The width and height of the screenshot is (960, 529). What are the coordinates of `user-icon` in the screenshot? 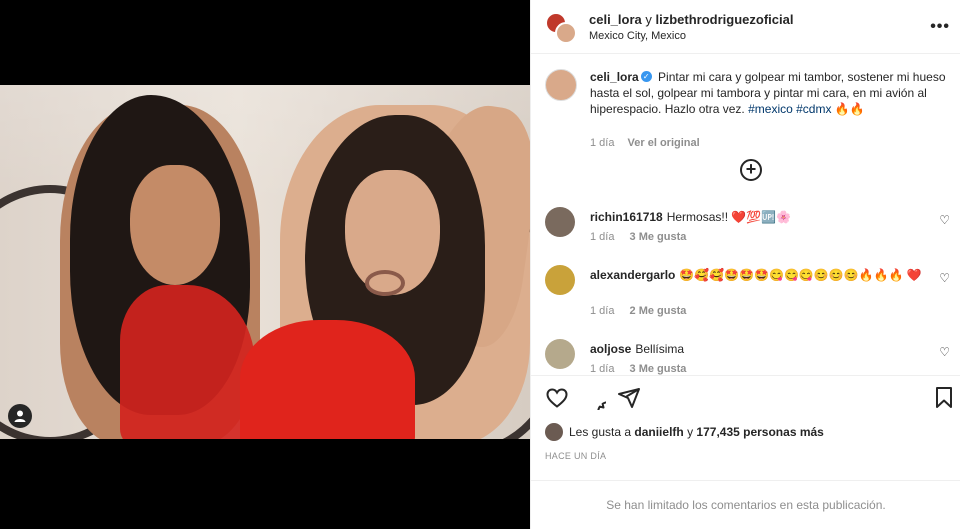 It's located at (20, 416).